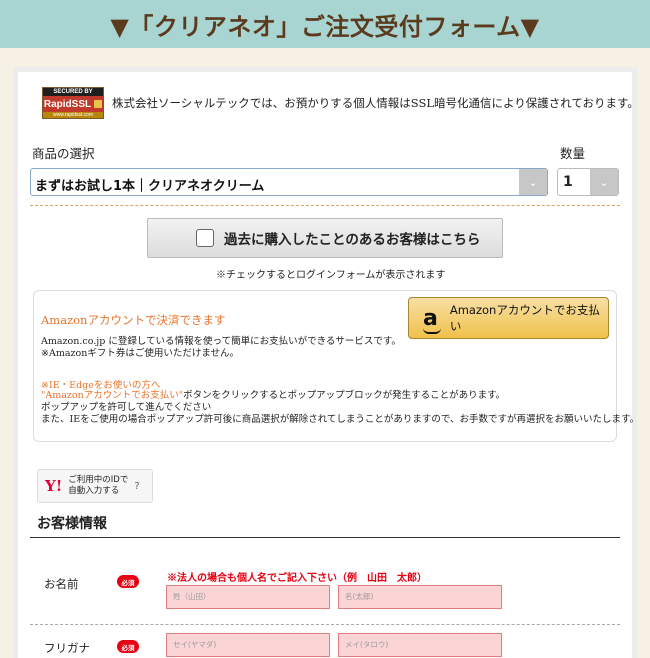  Describe the element at coordinates (205, 238) in the screenshot. I see `past-customer-checkbox` at that location.